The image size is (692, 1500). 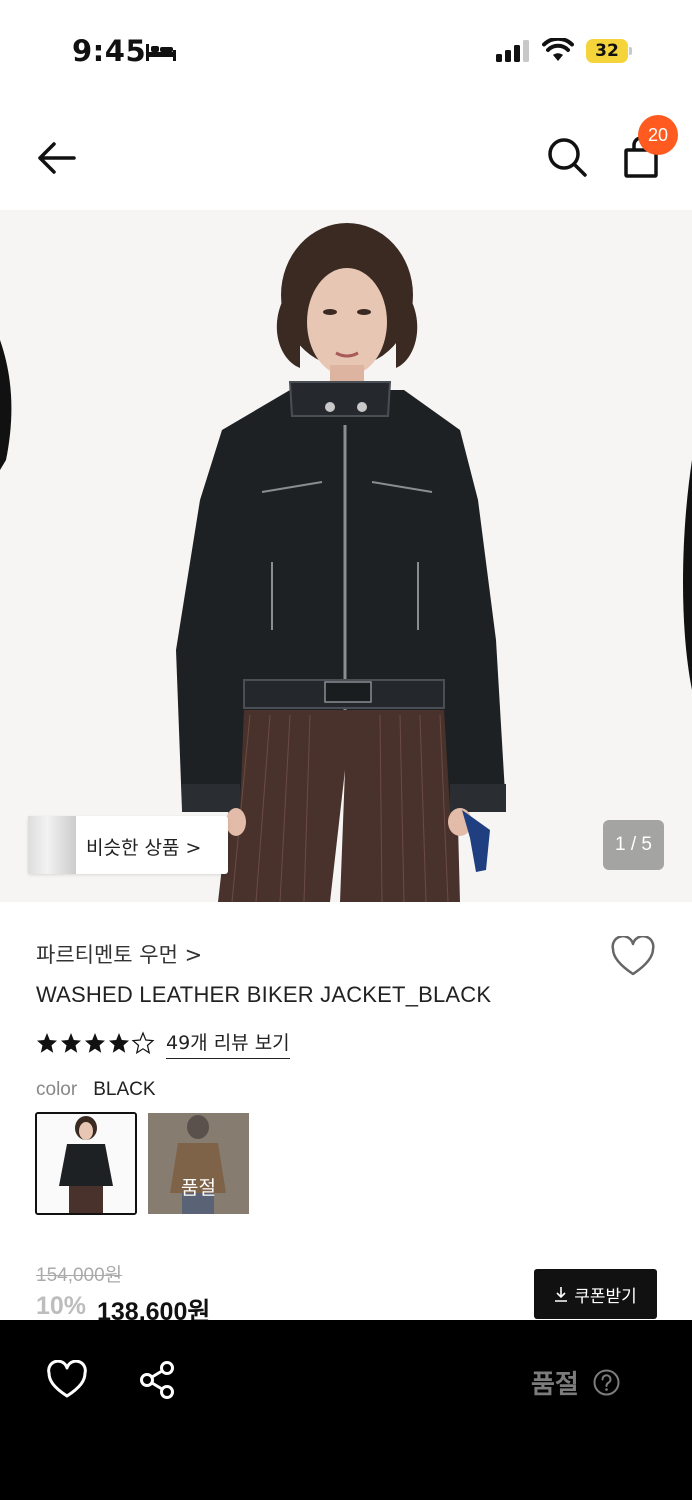 I want to click on battery-level: 32, so click(x=607, y=51).